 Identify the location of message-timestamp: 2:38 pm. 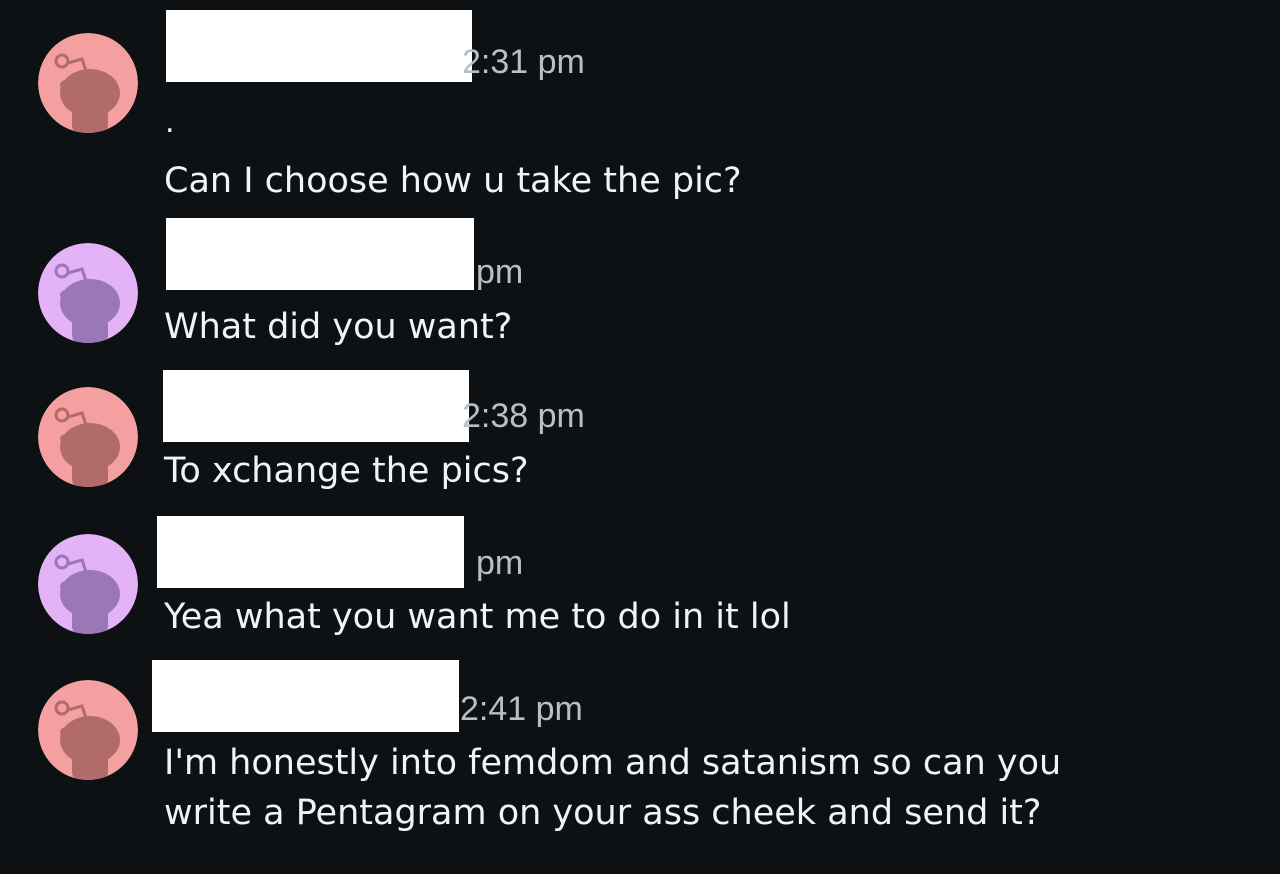
(523, 416).